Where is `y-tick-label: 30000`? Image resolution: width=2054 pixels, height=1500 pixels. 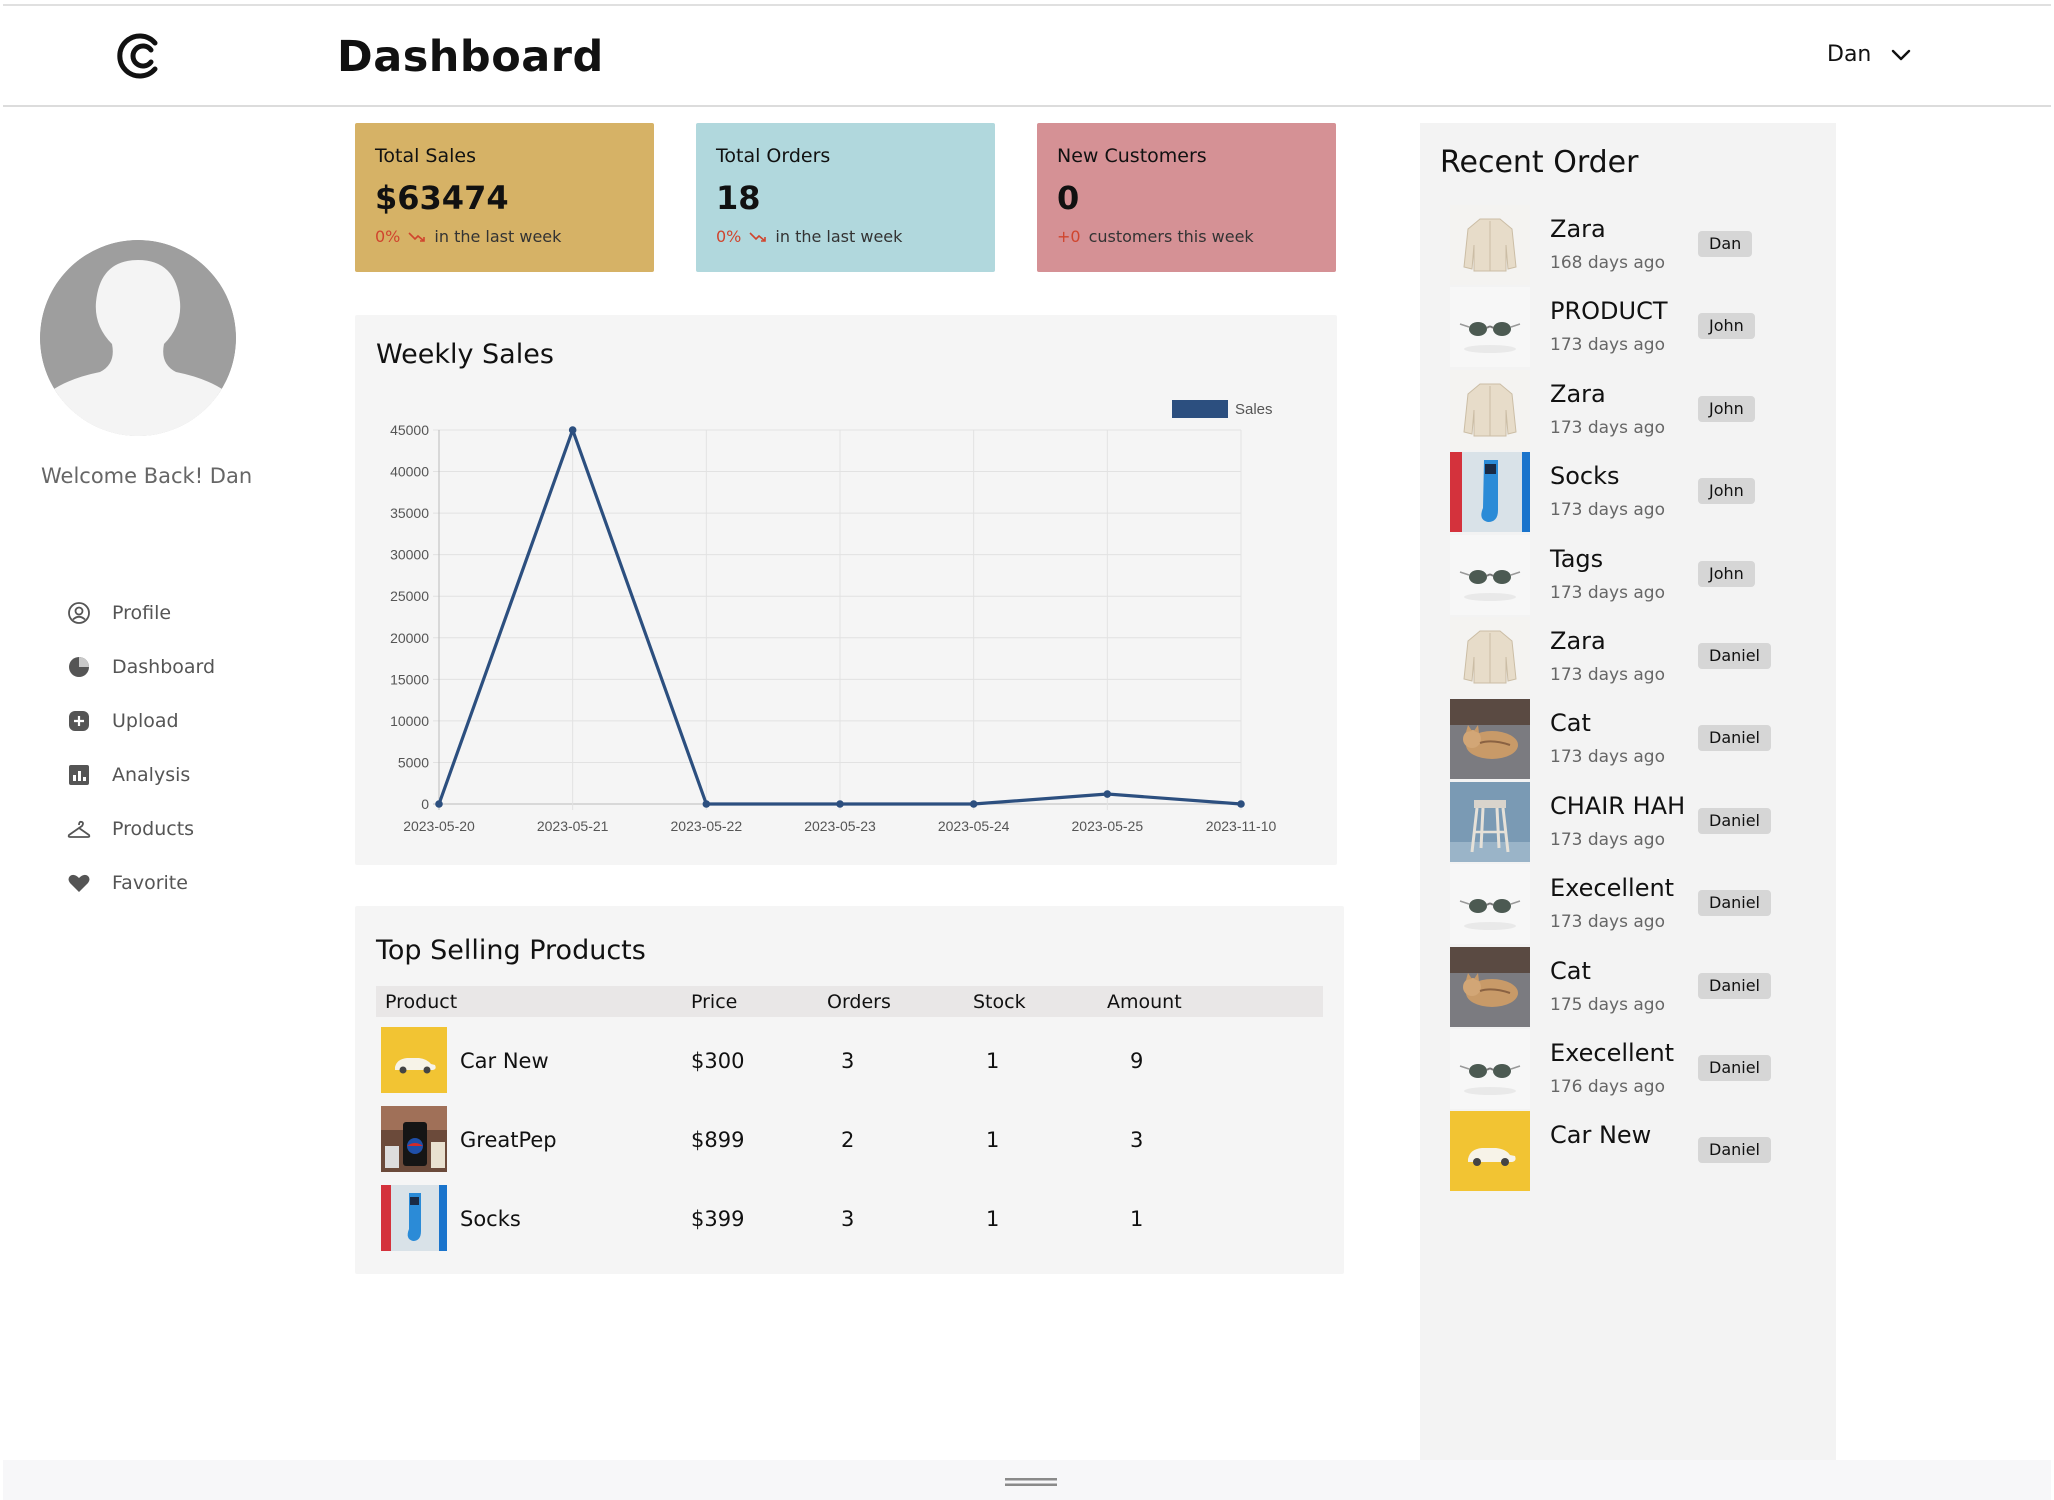 y-tick-label: 30000 is located at coordinates (409, 555).